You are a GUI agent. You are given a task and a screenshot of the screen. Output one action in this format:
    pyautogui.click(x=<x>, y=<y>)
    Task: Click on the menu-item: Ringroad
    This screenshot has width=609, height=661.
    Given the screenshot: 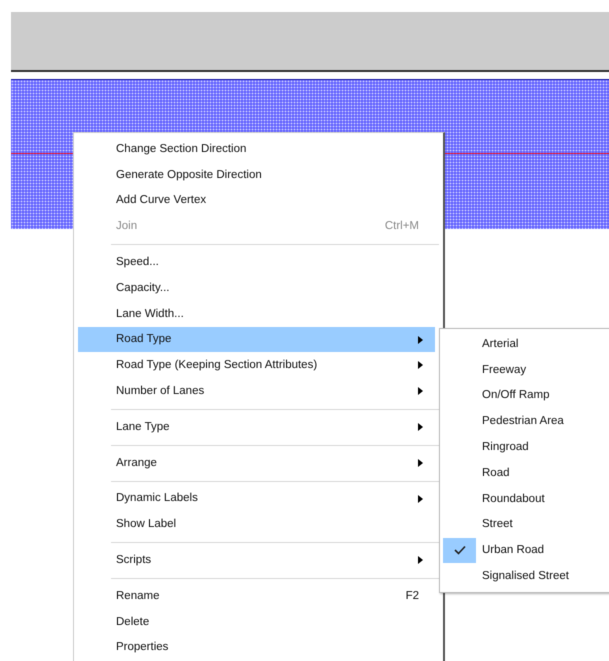 What is the action you would take?
    pyautogui.click(x=524, y=447)
    